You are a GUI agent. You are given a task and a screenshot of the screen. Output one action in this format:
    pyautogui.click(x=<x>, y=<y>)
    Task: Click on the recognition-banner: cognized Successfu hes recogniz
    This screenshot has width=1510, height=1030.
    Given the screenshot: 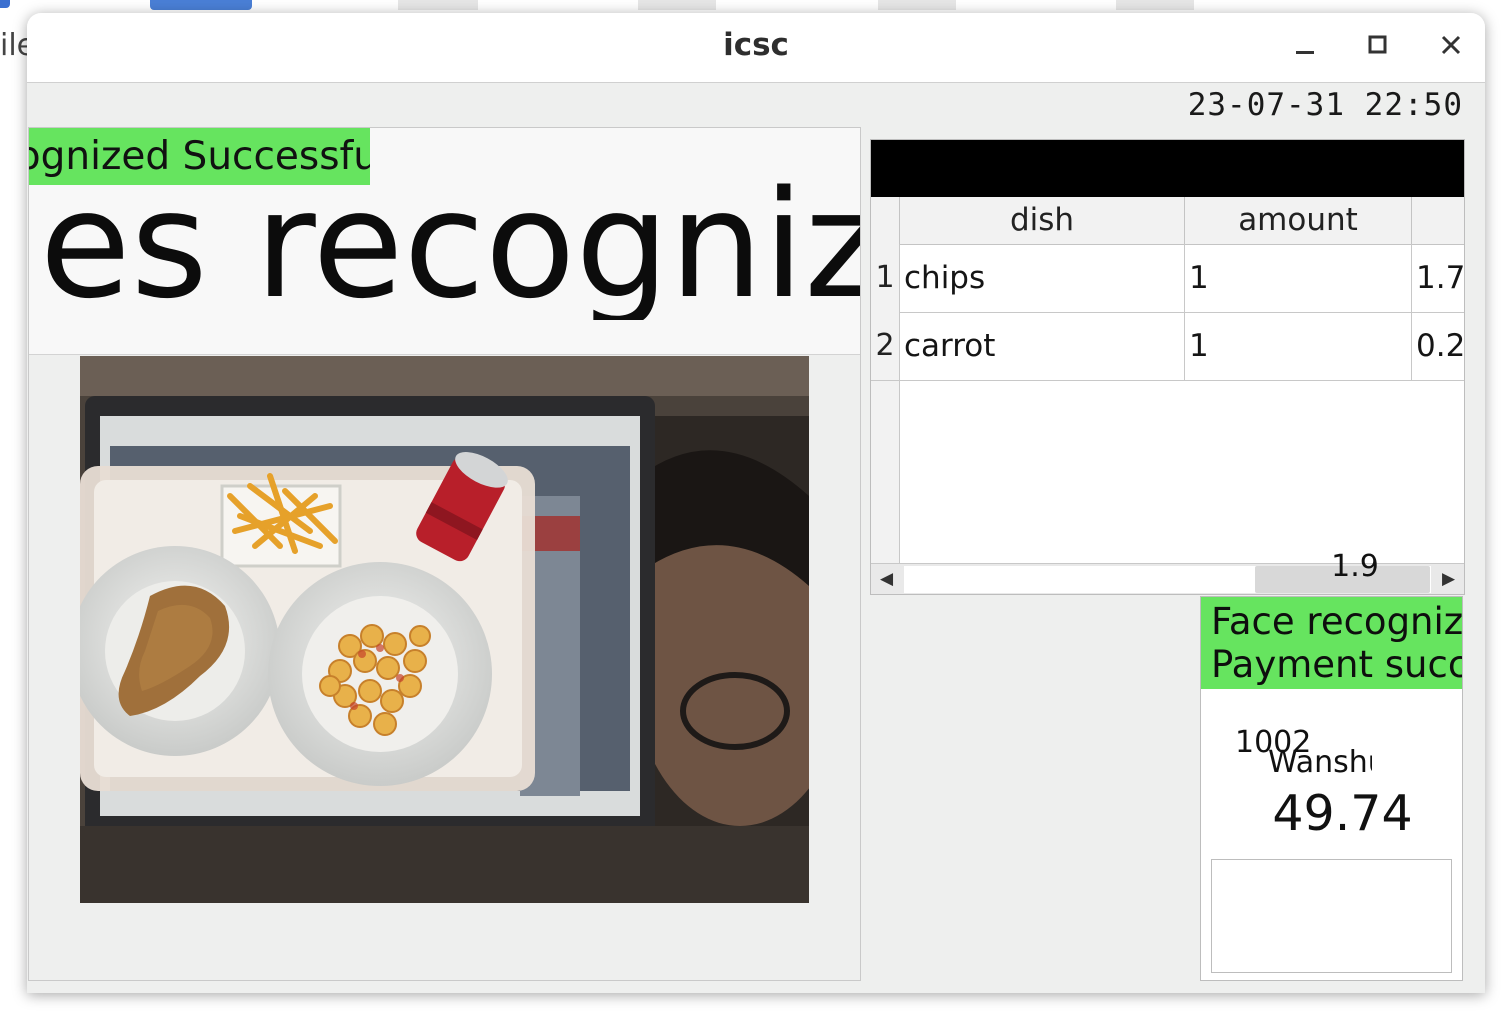 What is the action you would take?
    pyautogui.click(x=444, y=241)
    